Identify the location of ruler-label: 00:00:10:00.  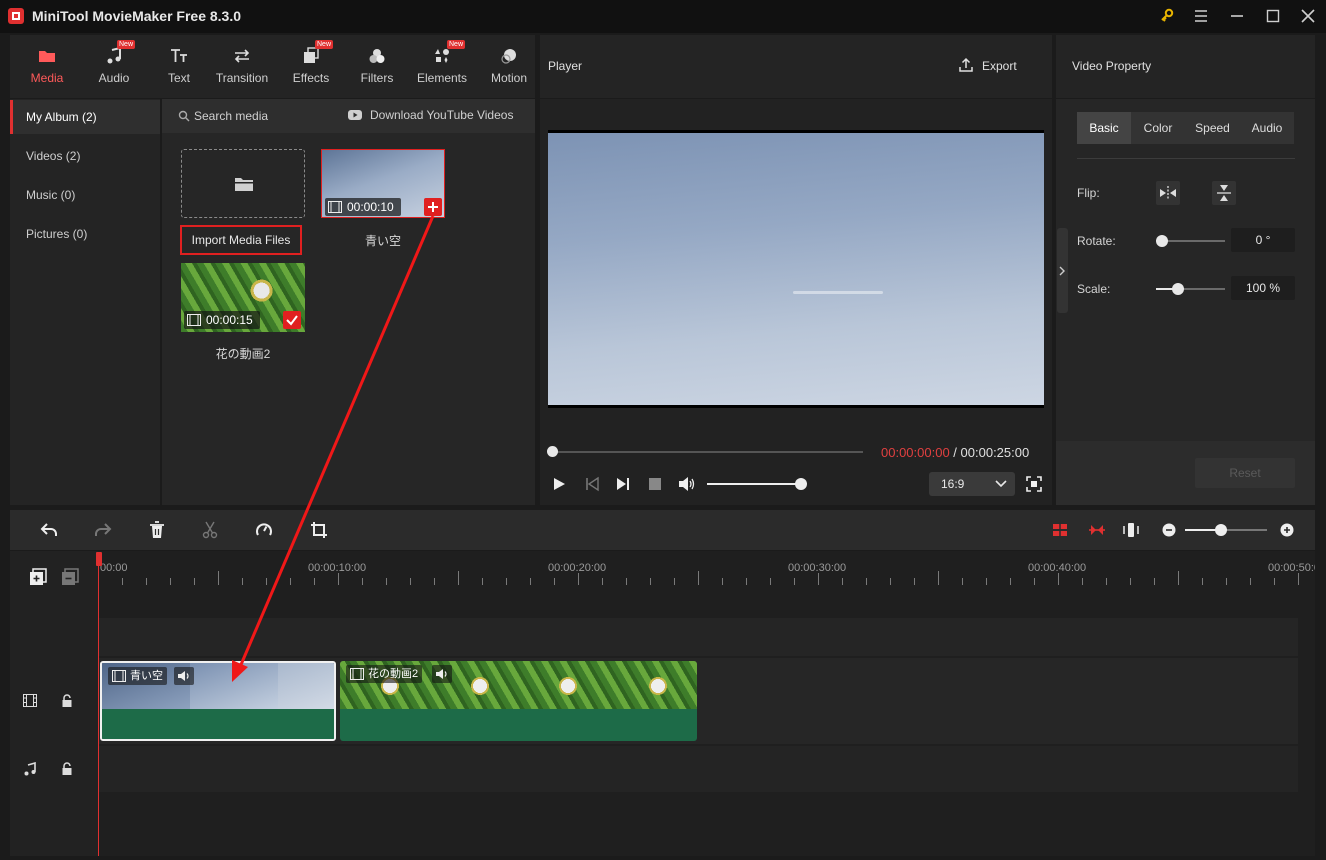
(337, 568).